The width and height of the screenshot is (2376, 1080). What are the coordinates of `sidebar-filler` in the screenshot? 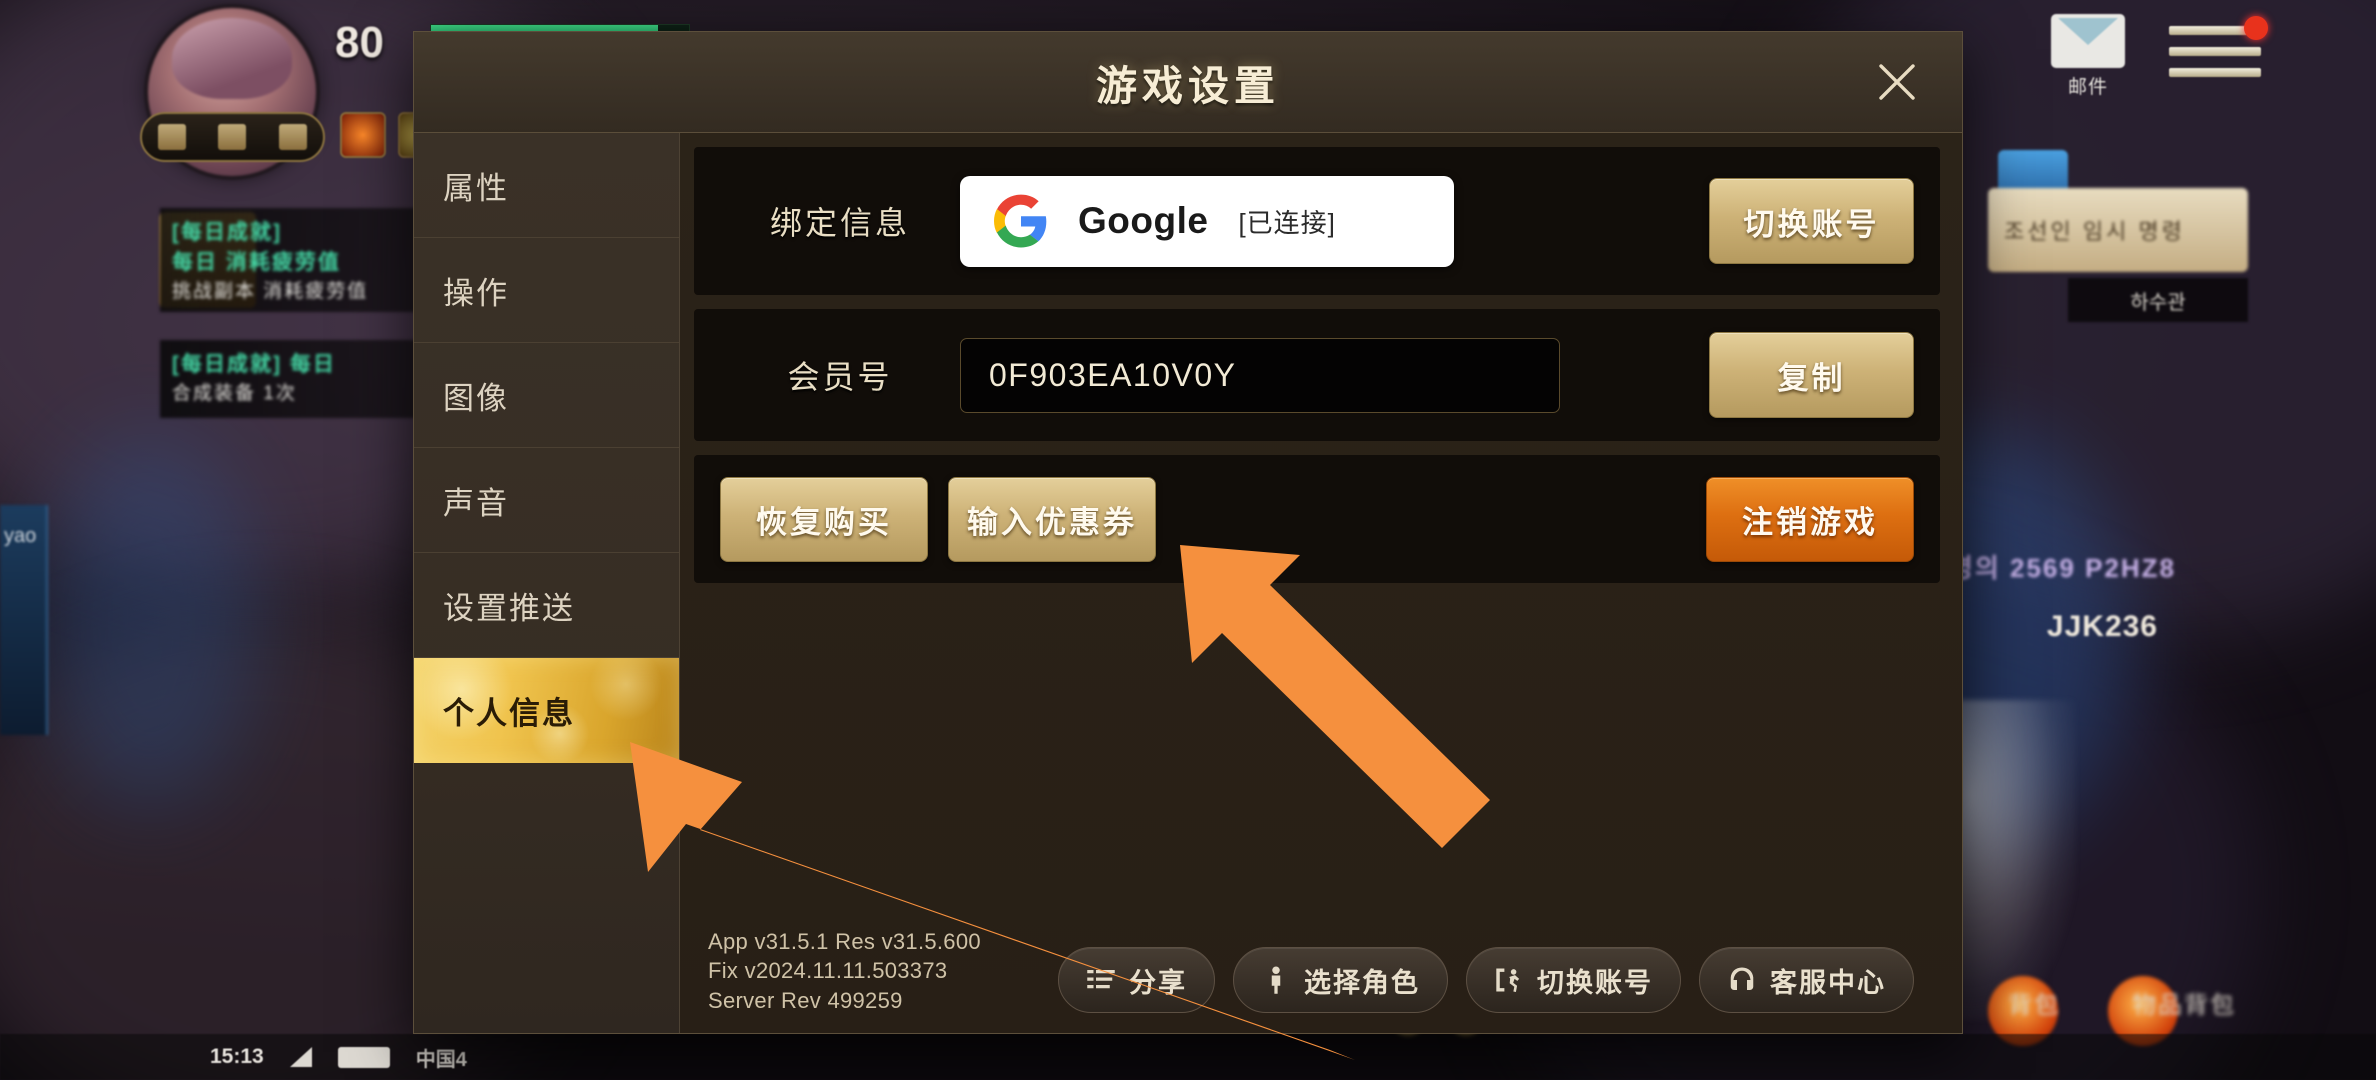 It's located at (546, 898).